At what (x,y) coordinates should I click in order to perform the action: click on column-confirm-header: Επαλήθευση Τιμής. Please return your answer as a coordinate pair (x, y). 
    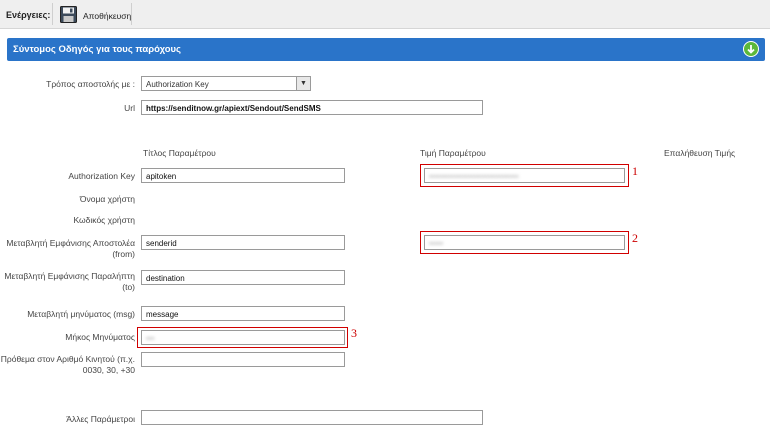
    Looking at the image, I should click on (700, 153).